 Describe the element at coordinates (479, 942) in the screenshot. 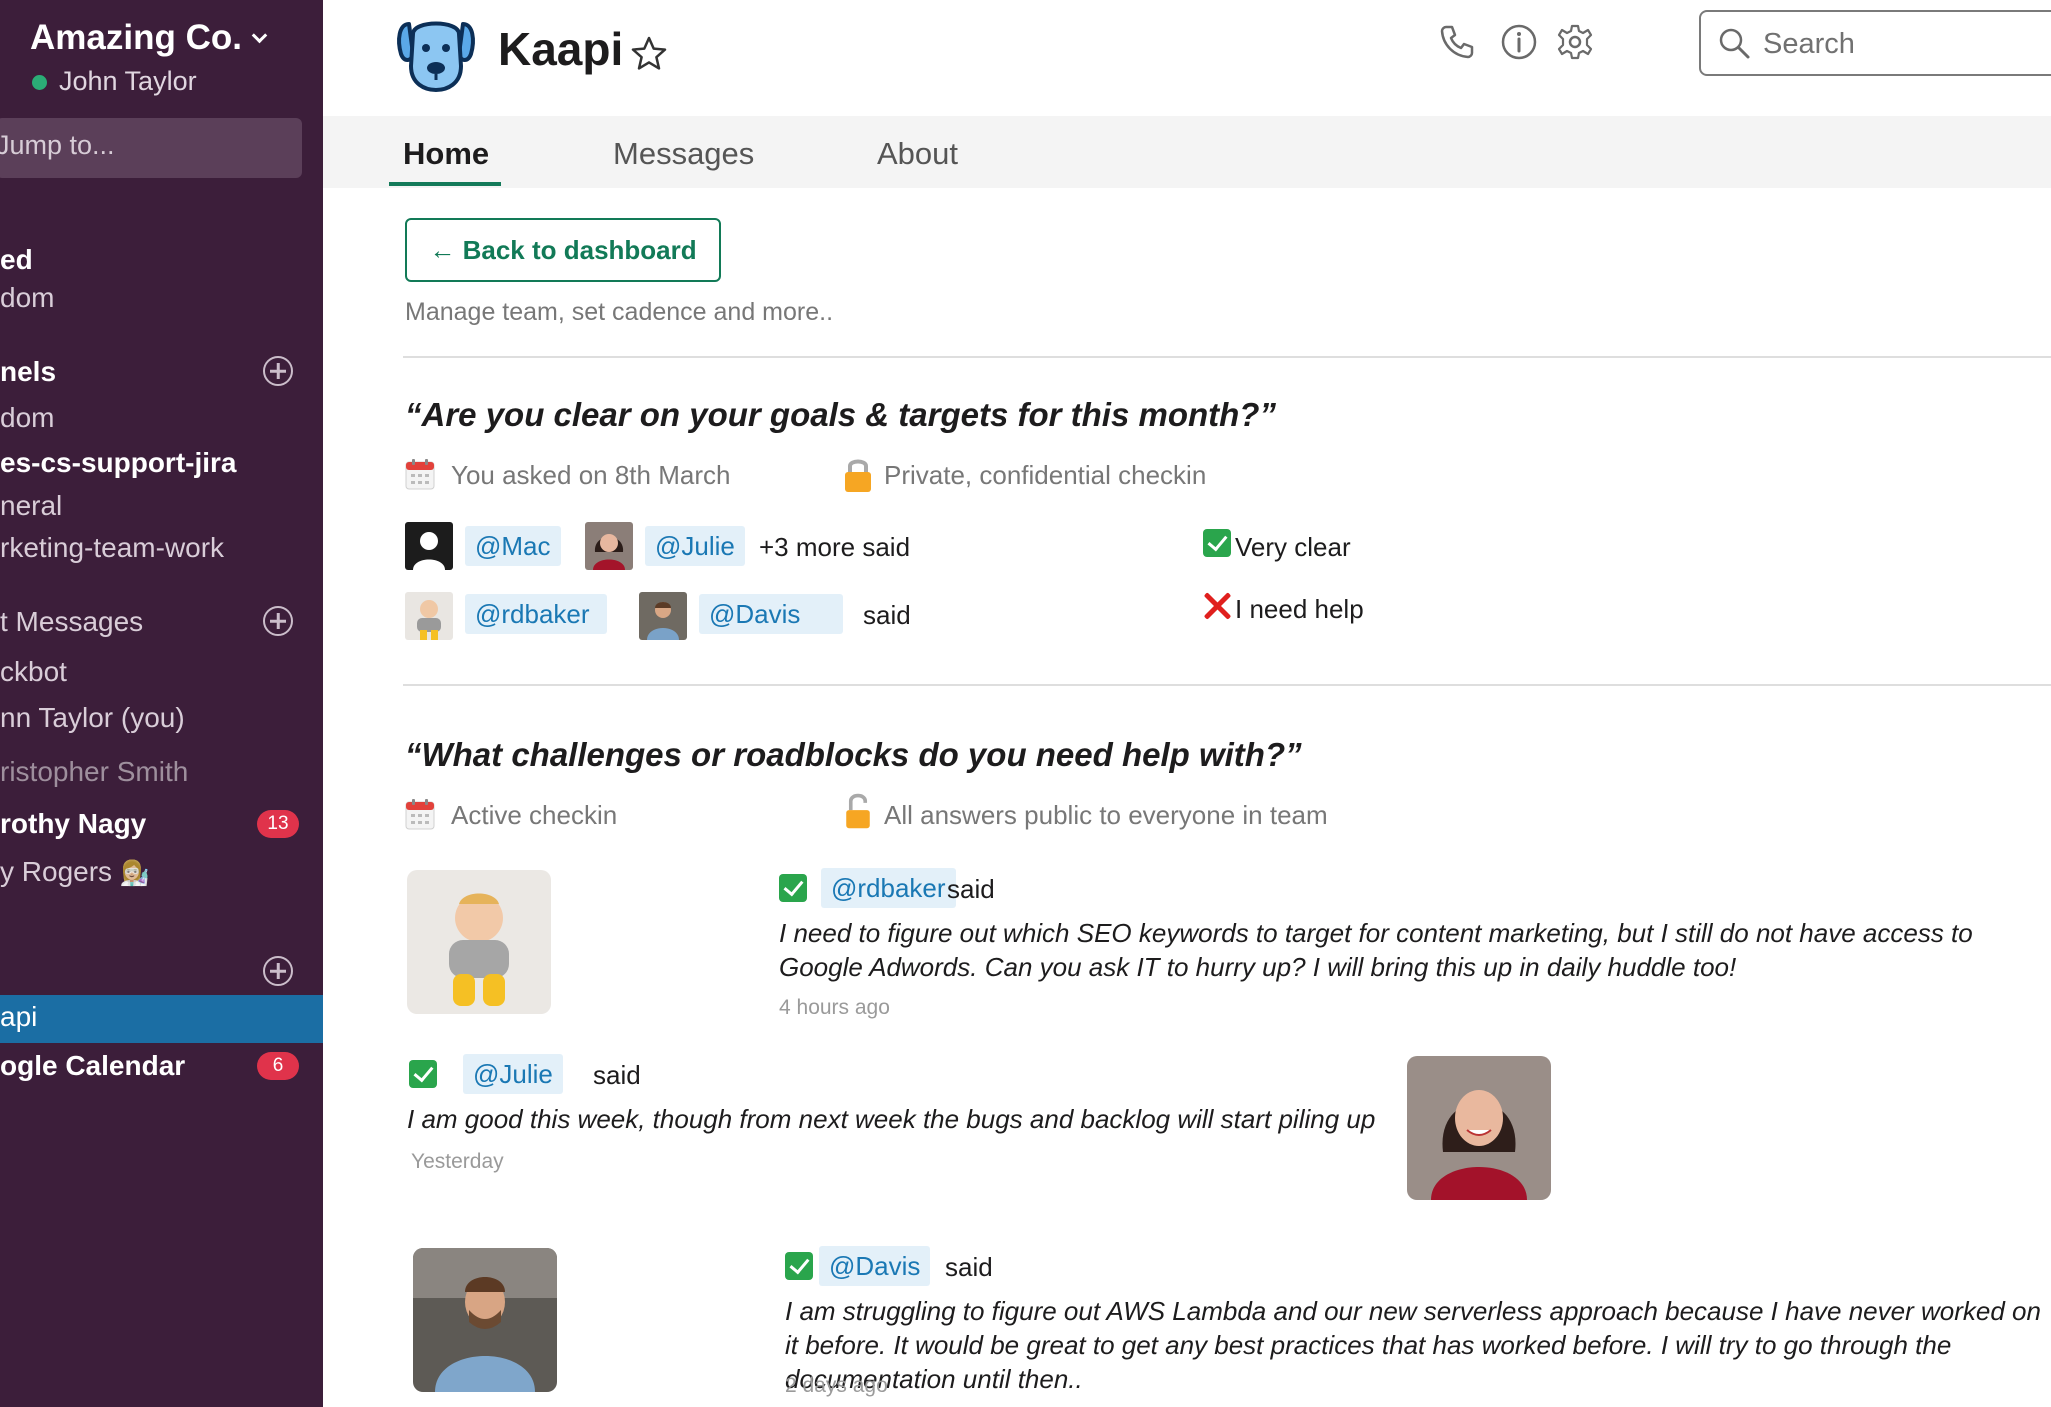

I see `user-photo-rdbaker` at that location.